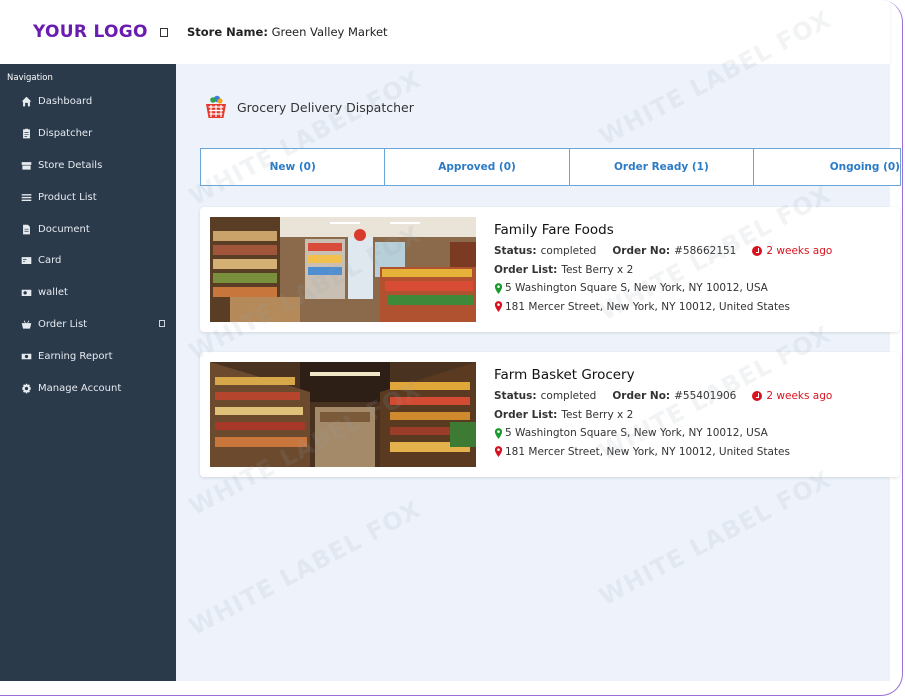 Image resolution: width=905 pixels, height=698 pixels. Describe the element at coordinates (26, 293) in the screenshot. I see `wallet-icon` at that location.